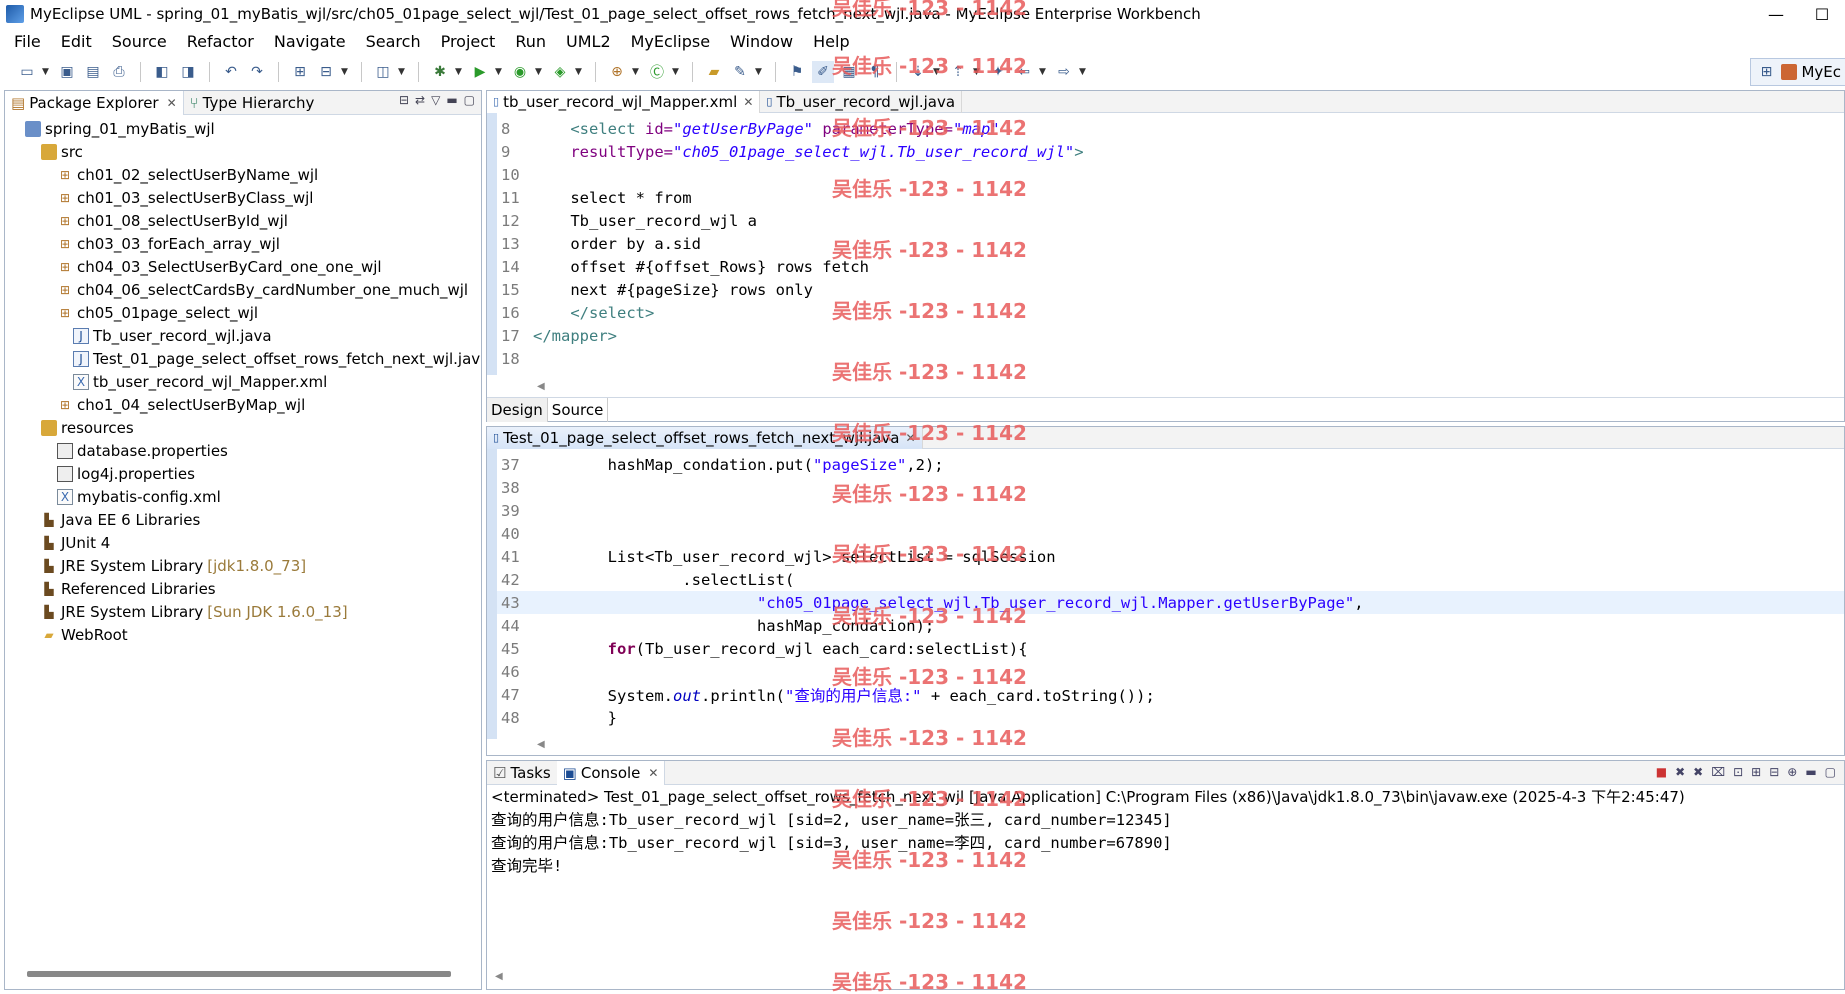 Image resolution: width=1845 pixels, height=994 pixels. I want to click on coverage-icon: ◉, so click(520, 72).